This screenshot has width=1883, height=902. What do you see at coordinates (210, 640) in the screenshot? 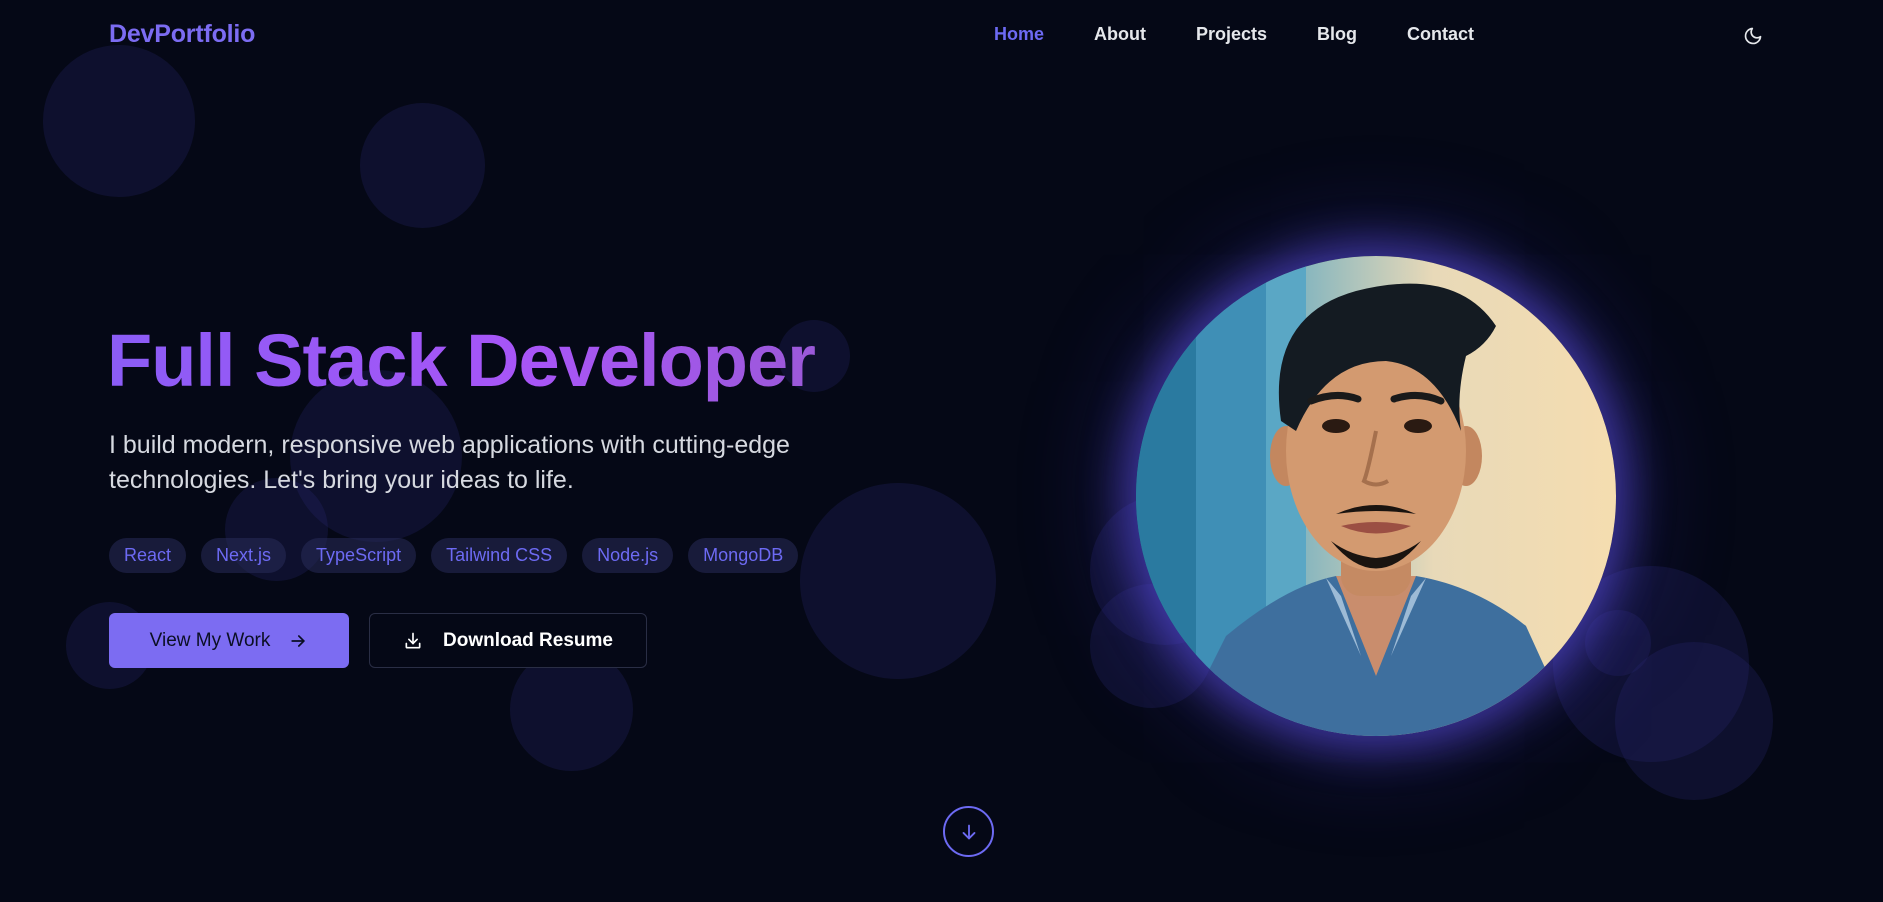
I see `view-my-work-label: View My Work` at bounding box center [210, 640].